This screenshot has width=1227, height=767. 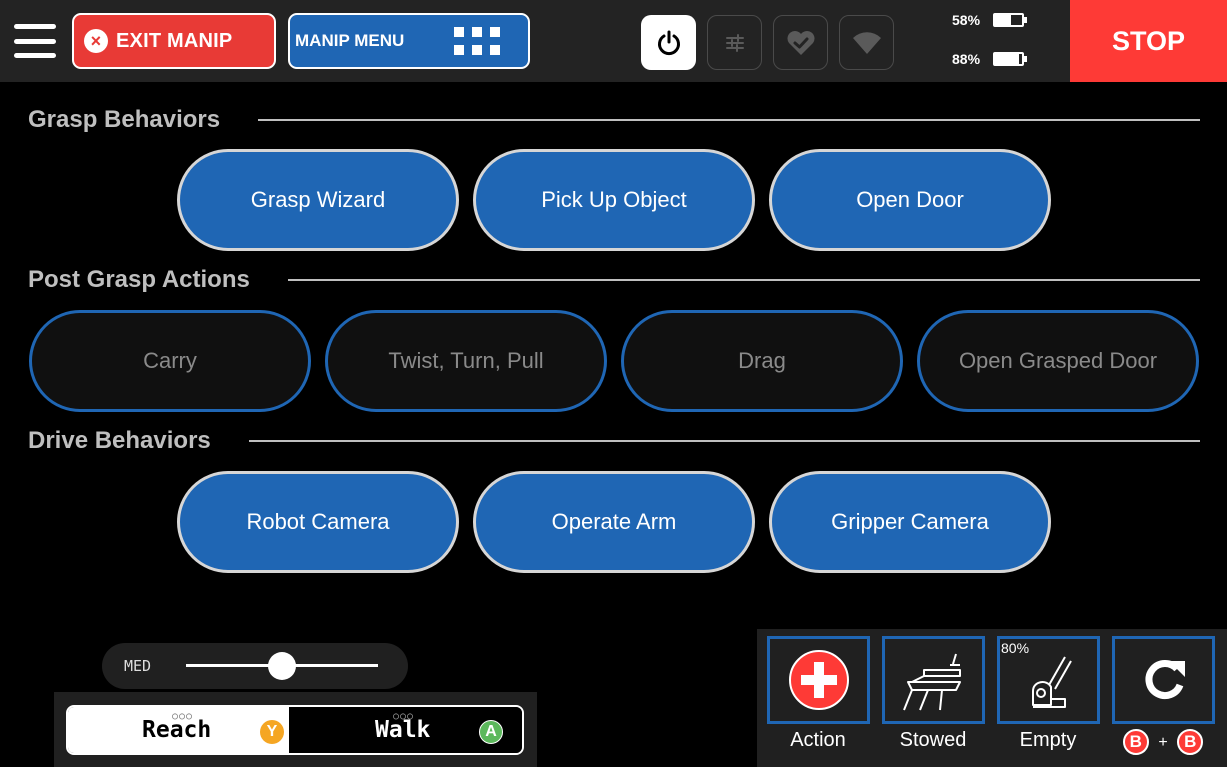 What do you see at coordinates (990, 59) in the screenshot?
I see `battery-status-2: 88%` at bounding box center [990, 59].